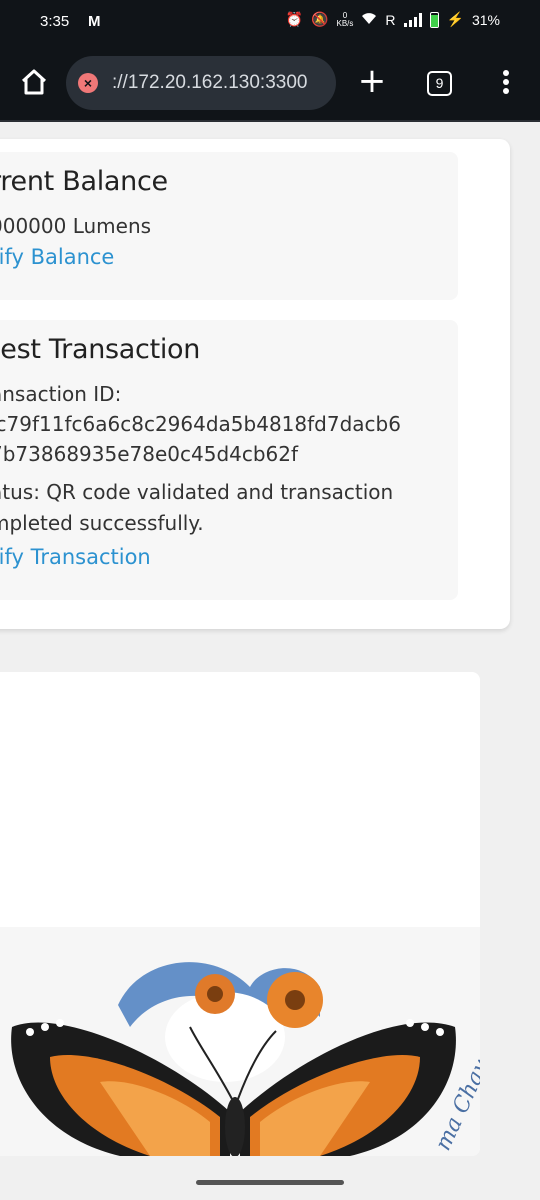 This screenshot has width=540, height=1200. What do you see at coordinates (455, 19) in the screenshot?
I see `charging-icon: ⚡` at bounding box center [455, 19].